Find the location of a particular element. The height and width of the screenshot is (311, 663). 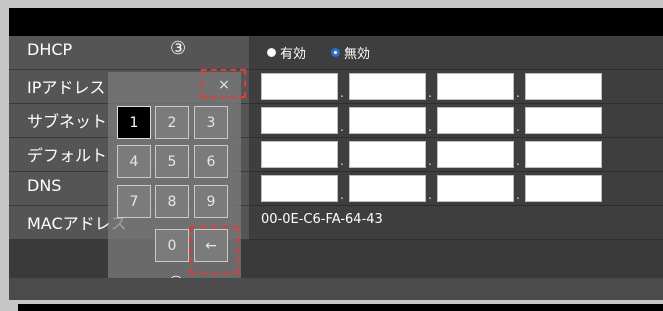

subnet-octet-1-input is located at coordinates (299, 120).